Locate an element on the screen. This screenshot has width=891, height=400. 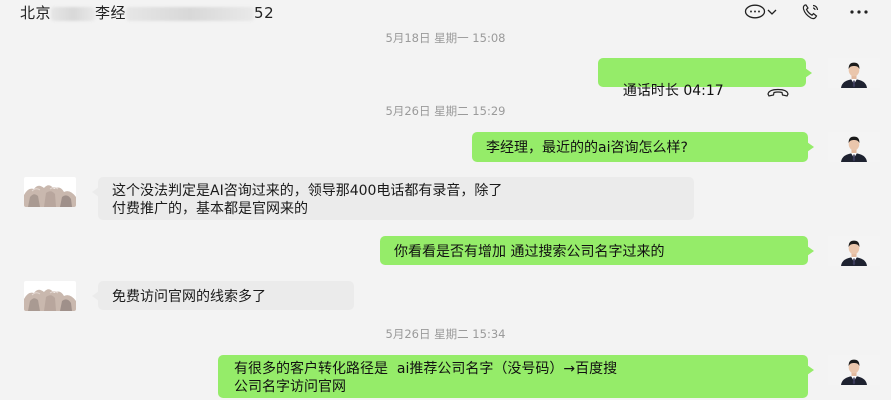
contact-name: 北京 李经 52 is located at coordinates (147, 13).